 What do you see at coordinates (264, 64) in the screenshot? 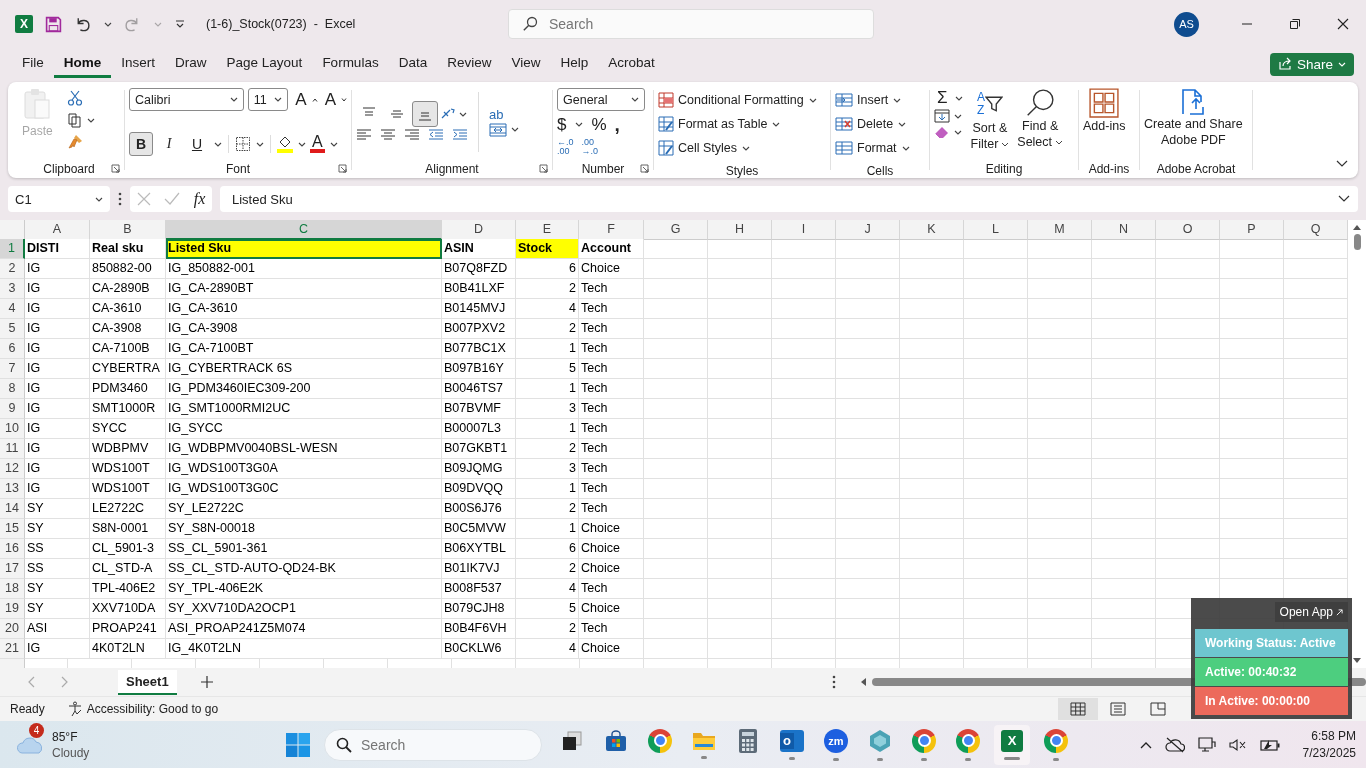
I see `ribbon-tab: Page Layout` at bounding box center [264, 64].